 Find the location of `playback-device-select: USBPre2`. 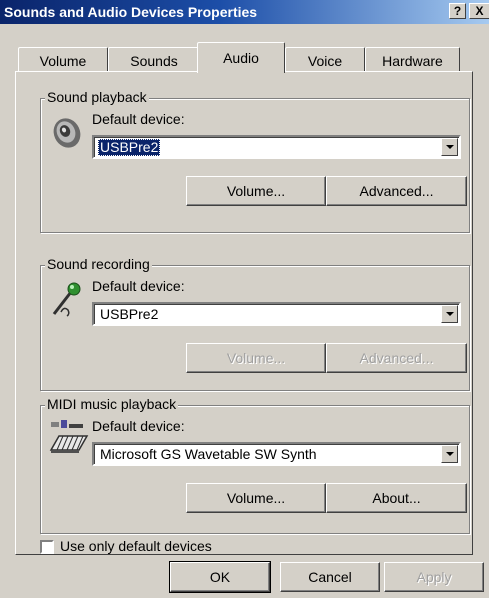

playback-device-select: USBPre2 is located at coordinates (276, 147).